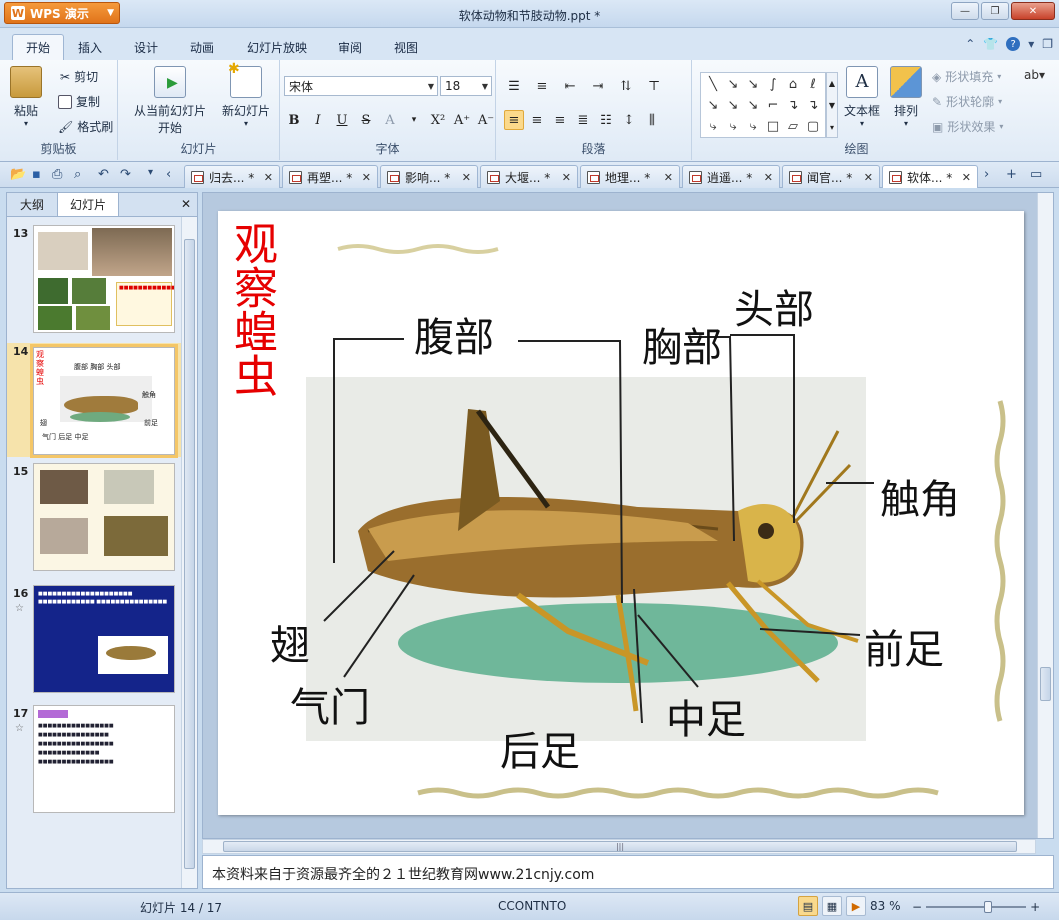 The height and width of the screenshot is (920, 1059). Describe the element at coordinates (831, 176) in the screenshot. I see `doc-tab: 闻官... * ✕` at that location.